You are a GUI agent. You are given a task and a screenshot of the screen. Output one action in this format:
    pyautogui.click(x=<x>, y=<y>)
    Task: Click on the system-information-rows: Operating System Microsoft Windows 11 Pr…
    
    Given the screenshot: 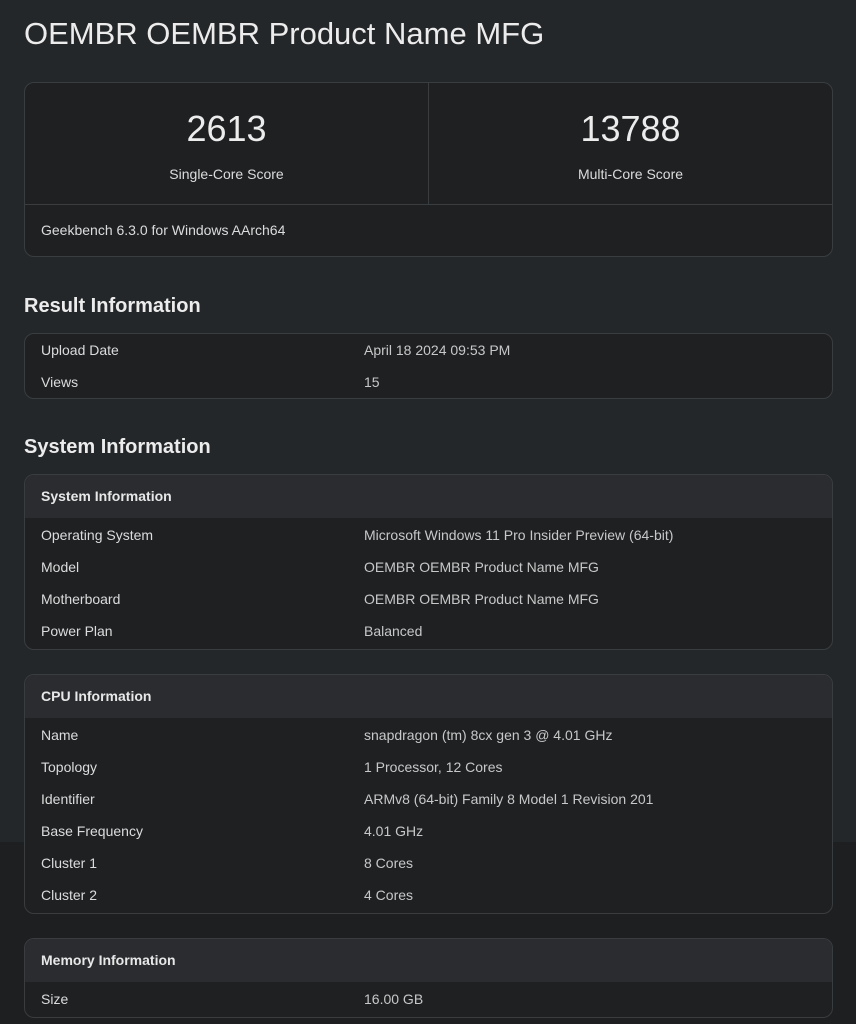 What is the action you would take?
    pyautogui.click(x=428, y=583)
    